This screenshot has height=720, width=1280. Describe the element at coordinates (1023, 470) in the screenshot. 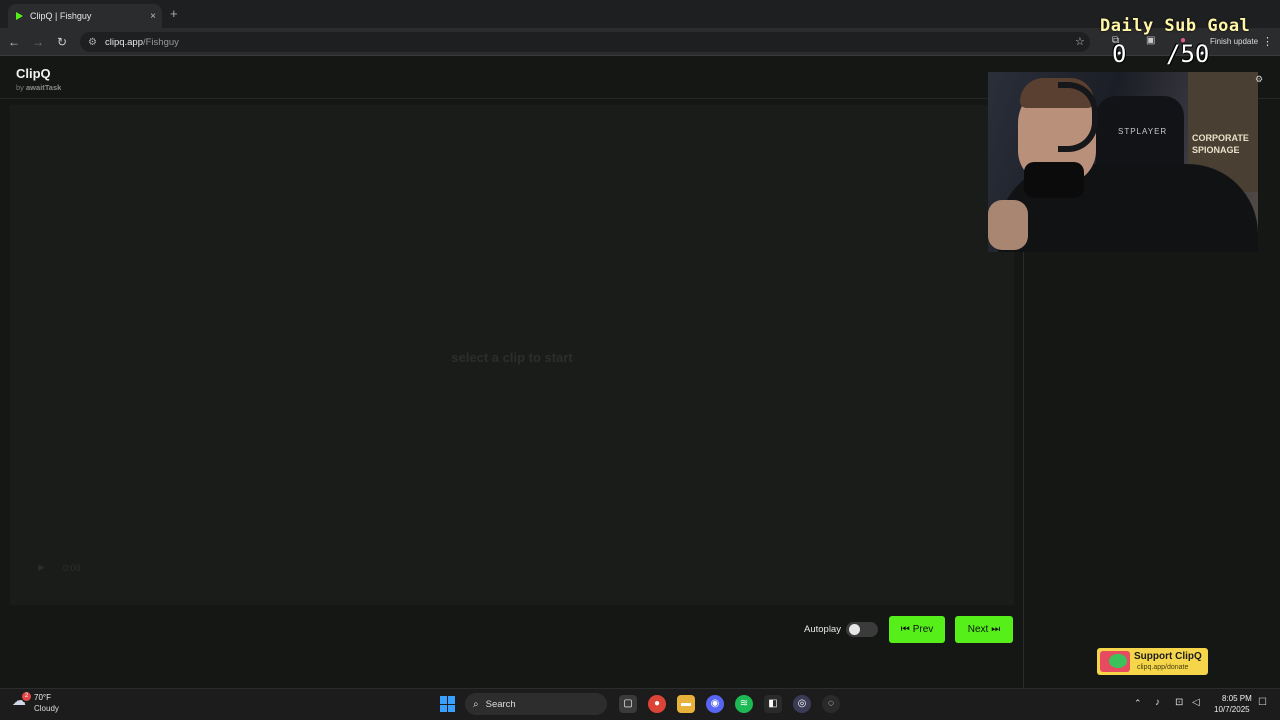

I see `queue-panel-divider` at that location.